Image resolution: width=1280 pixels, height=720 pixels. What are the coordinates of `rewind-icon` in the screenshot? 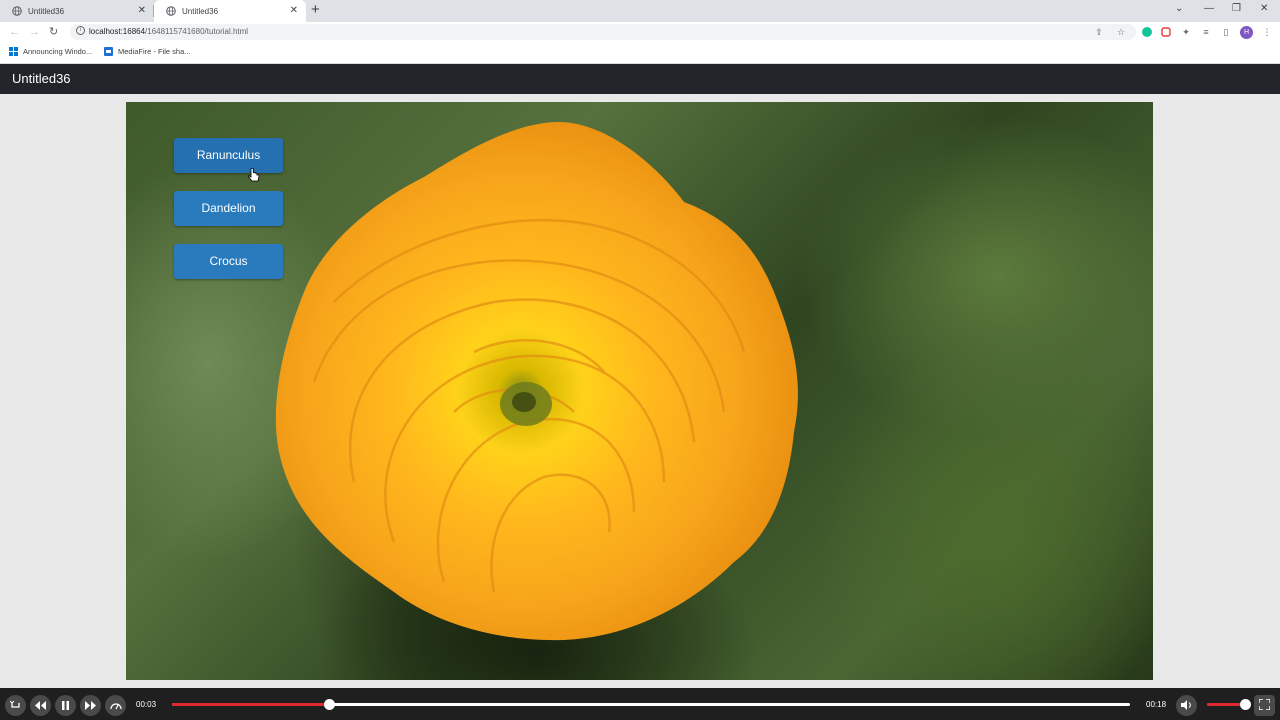 It's located at (40, 706).